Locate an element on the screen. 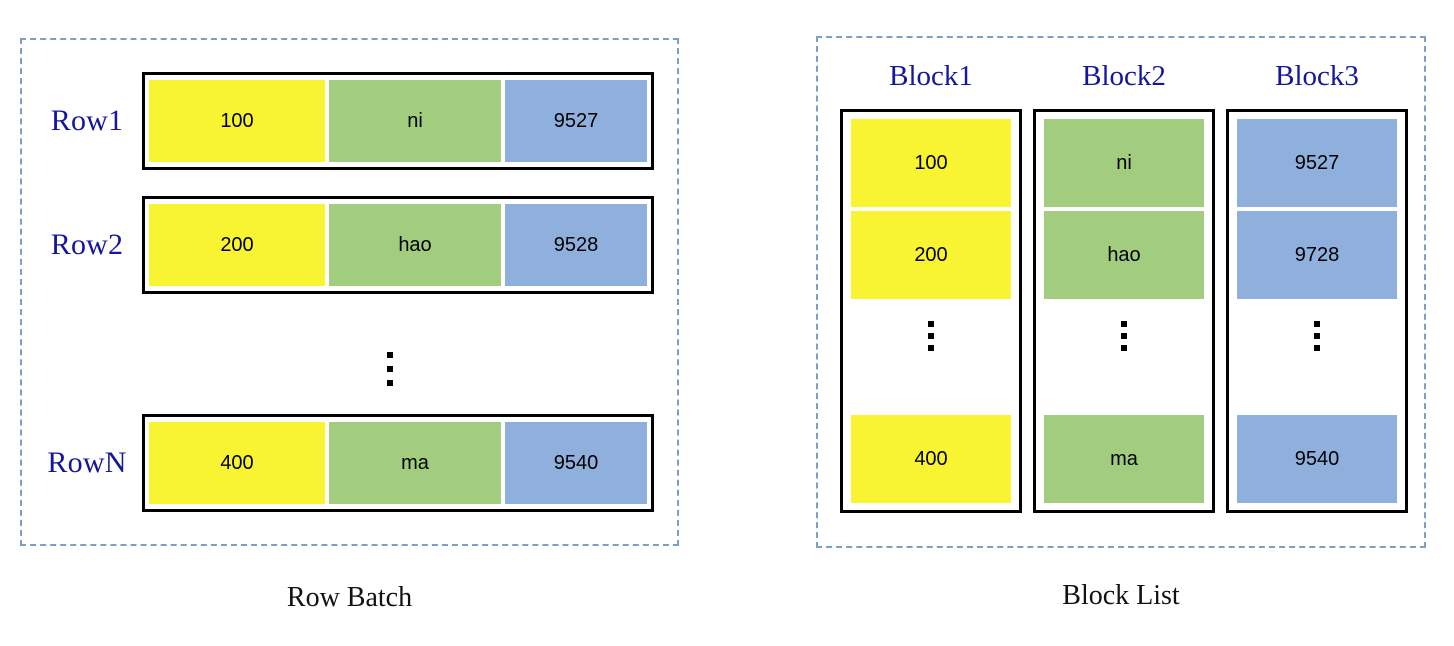  block-cell-3-2: 9728 is located at coordinates (1317, 255).